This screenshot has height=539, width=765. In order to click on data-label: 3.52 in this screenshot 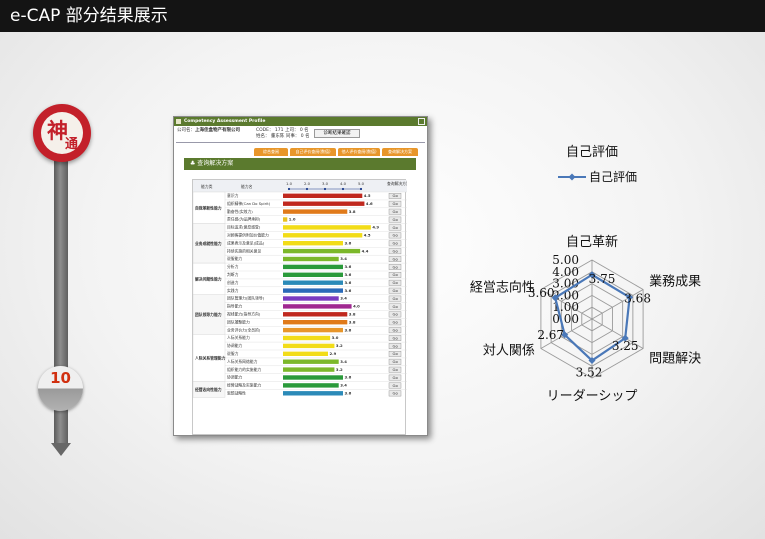, I will do `click(589, 373)`.